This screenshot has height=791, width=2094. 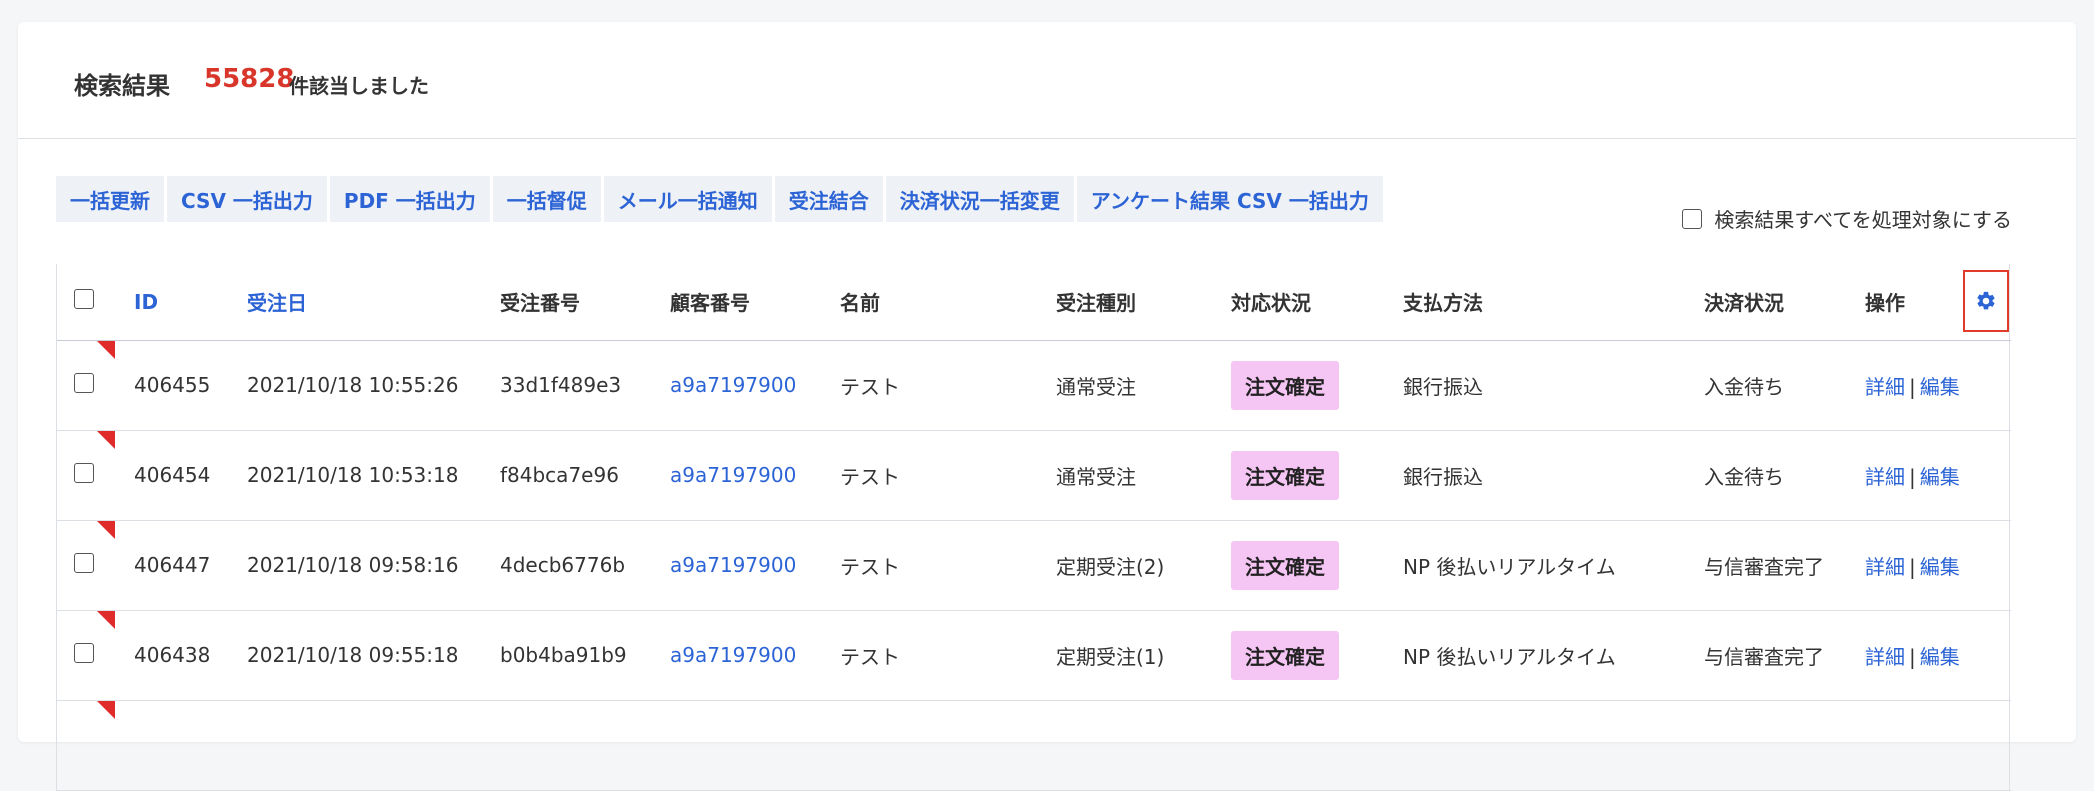 What do you see at coordinates (1692, 218) in the screenshot?
I see `select-all-results-checkbox` at bounding box center [1692, 218].